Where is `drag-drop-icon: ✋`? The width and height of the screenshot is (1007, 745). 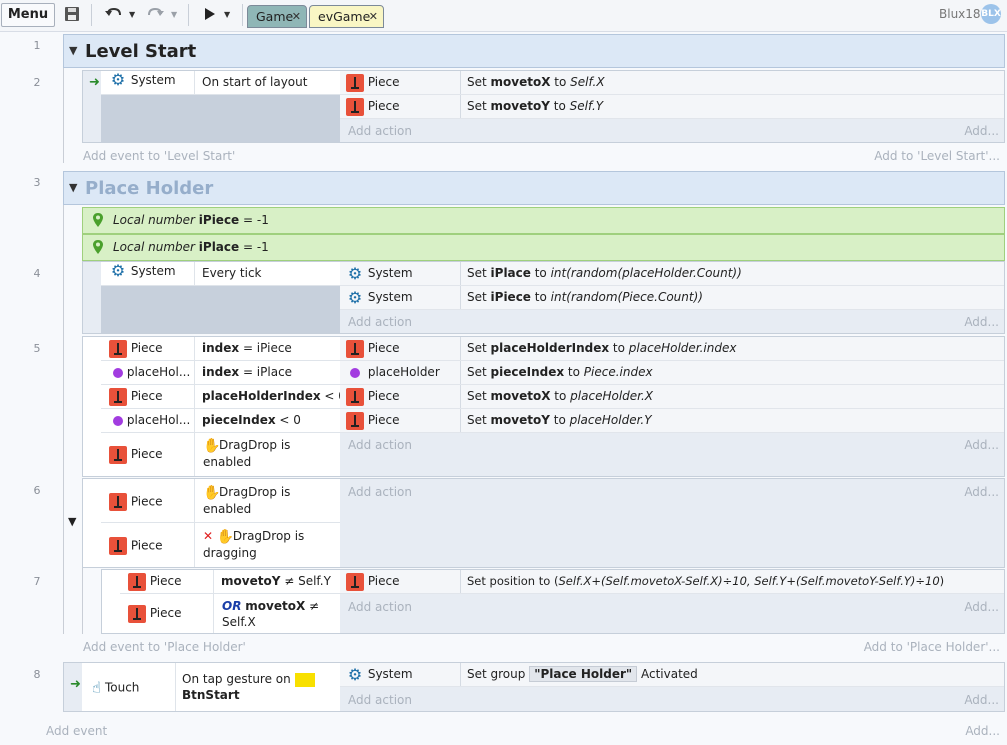 drag-drop-icon: ✋ is located at coordinates (212, 445).